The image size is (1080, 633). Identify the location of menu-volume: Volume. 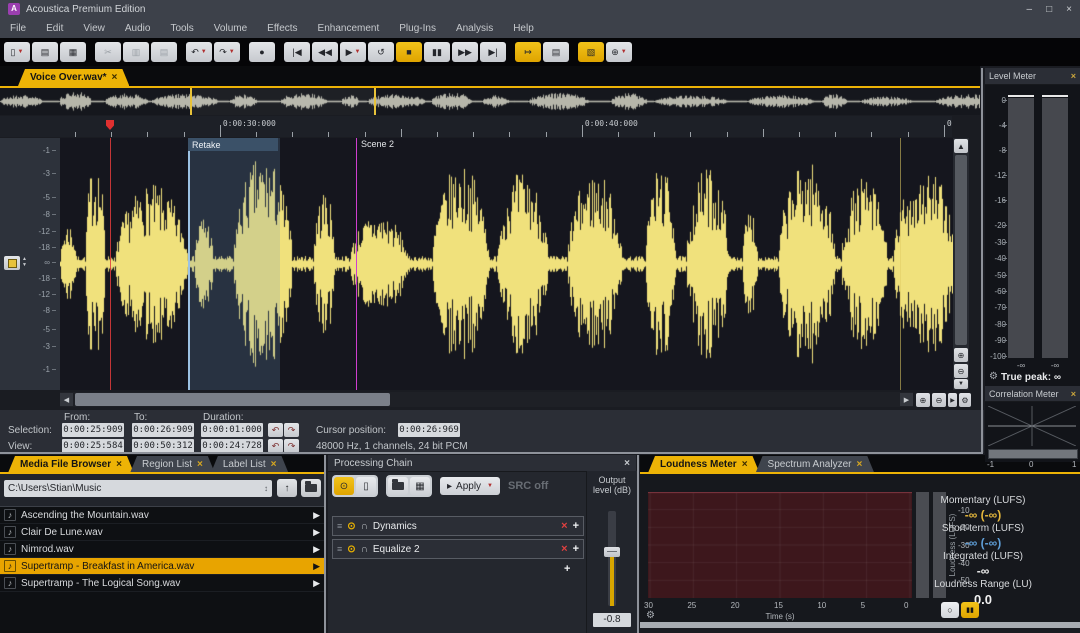
(230, 28).